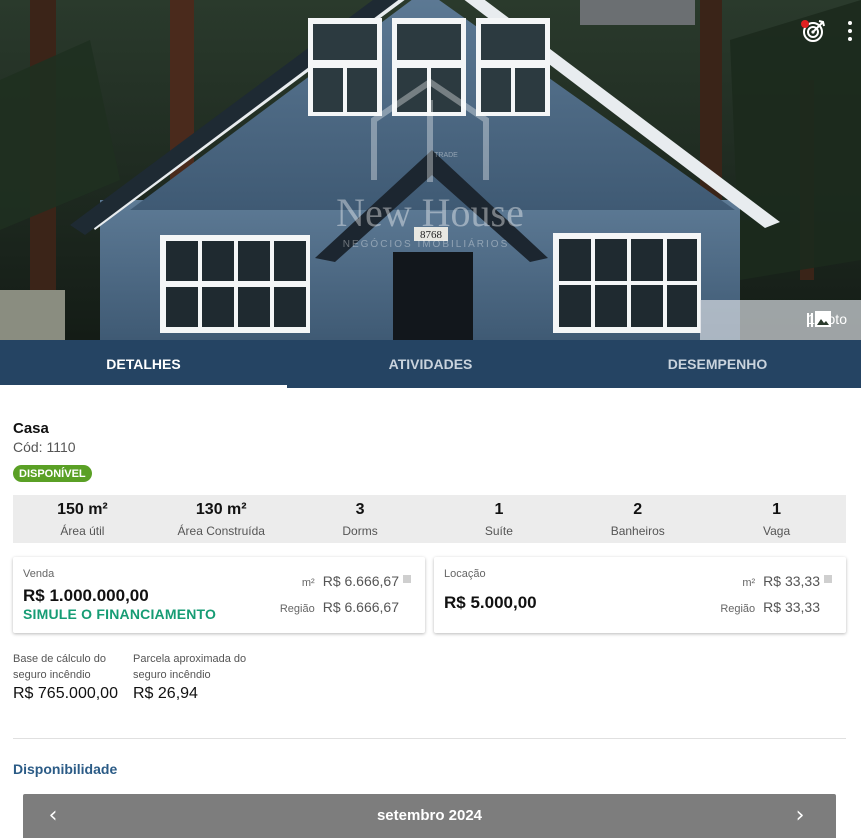  I want to click on stat-area-construida: 130 m² Área Construída, so click(221, 519).